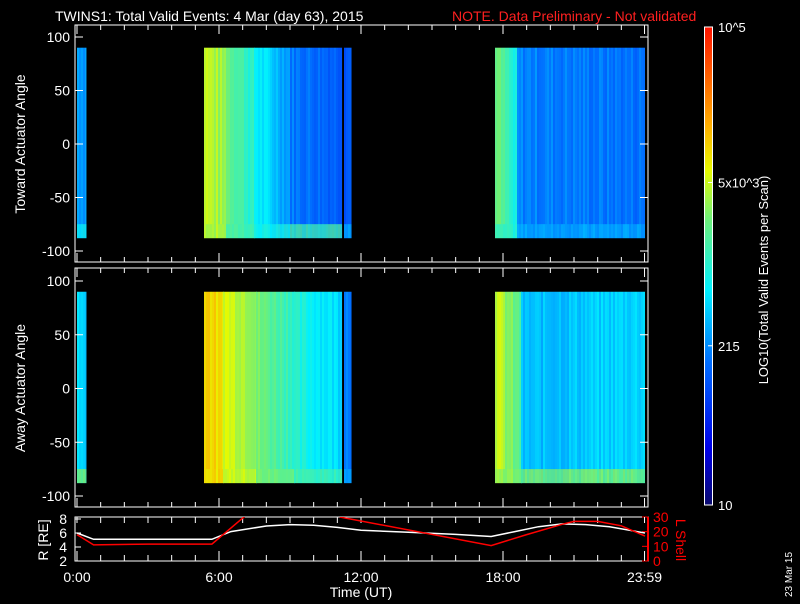 The height and width of the screenshot is (604, 800). Describe the element at coordinates (62, 335) in the screenshot. I see `y-tick-label: 50` at that location.